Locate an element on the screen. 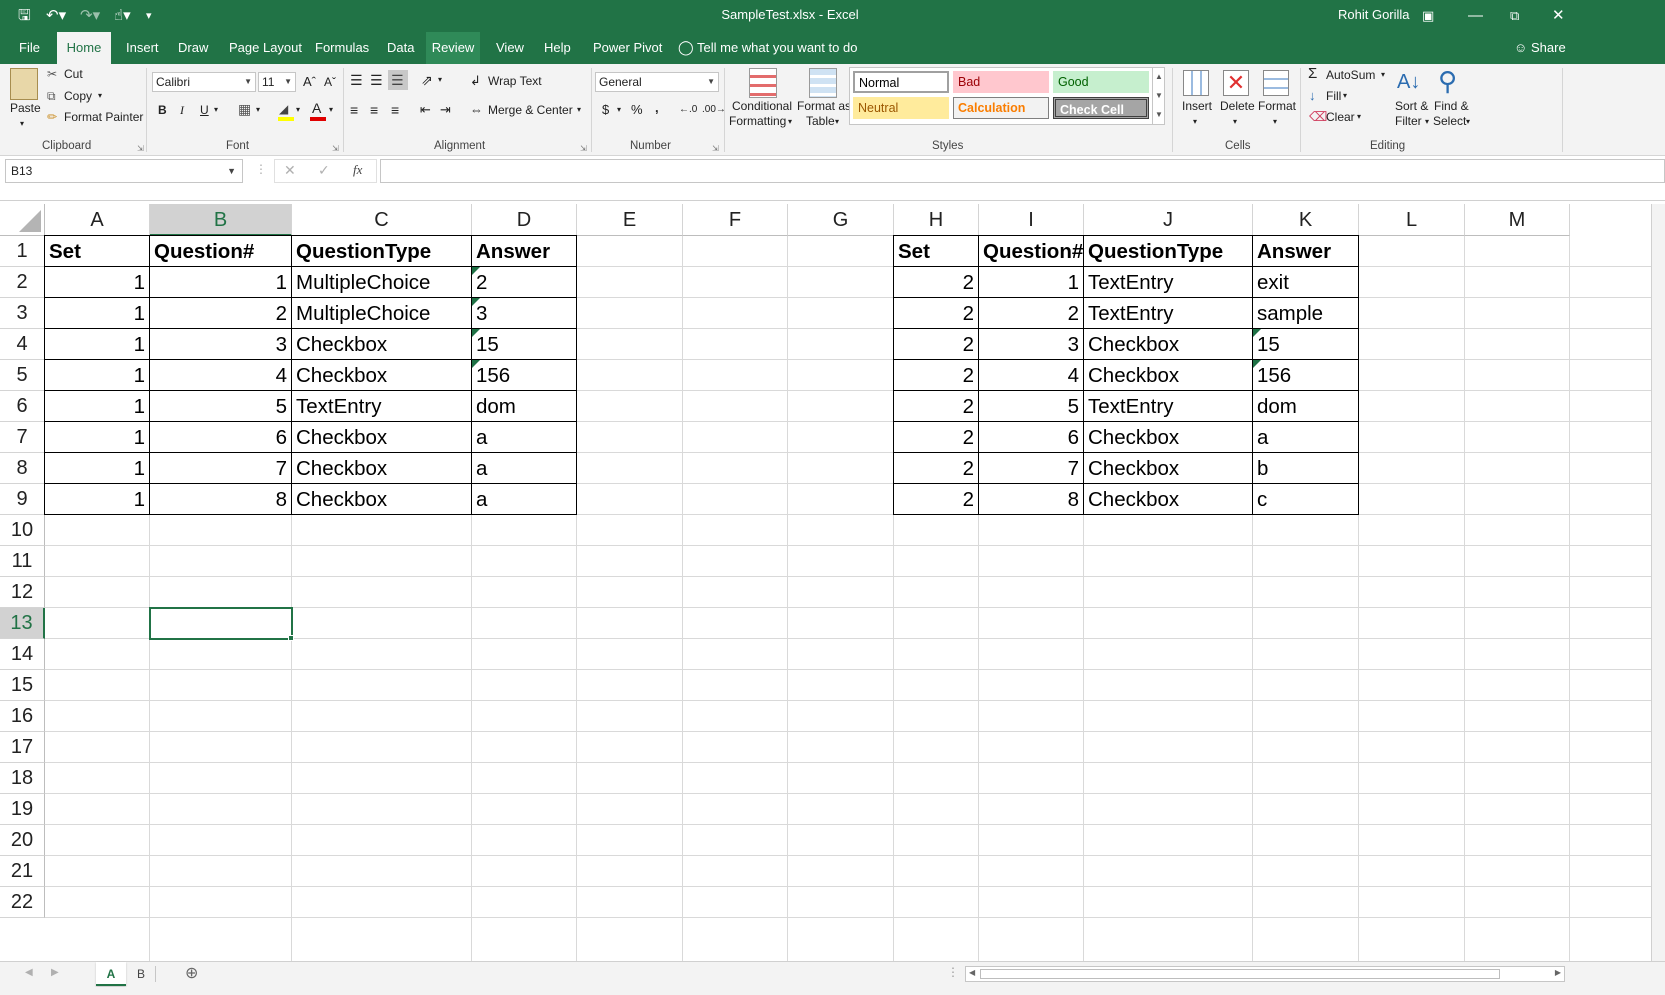  row-header-21: 21 is located at coordinates (22, 871).